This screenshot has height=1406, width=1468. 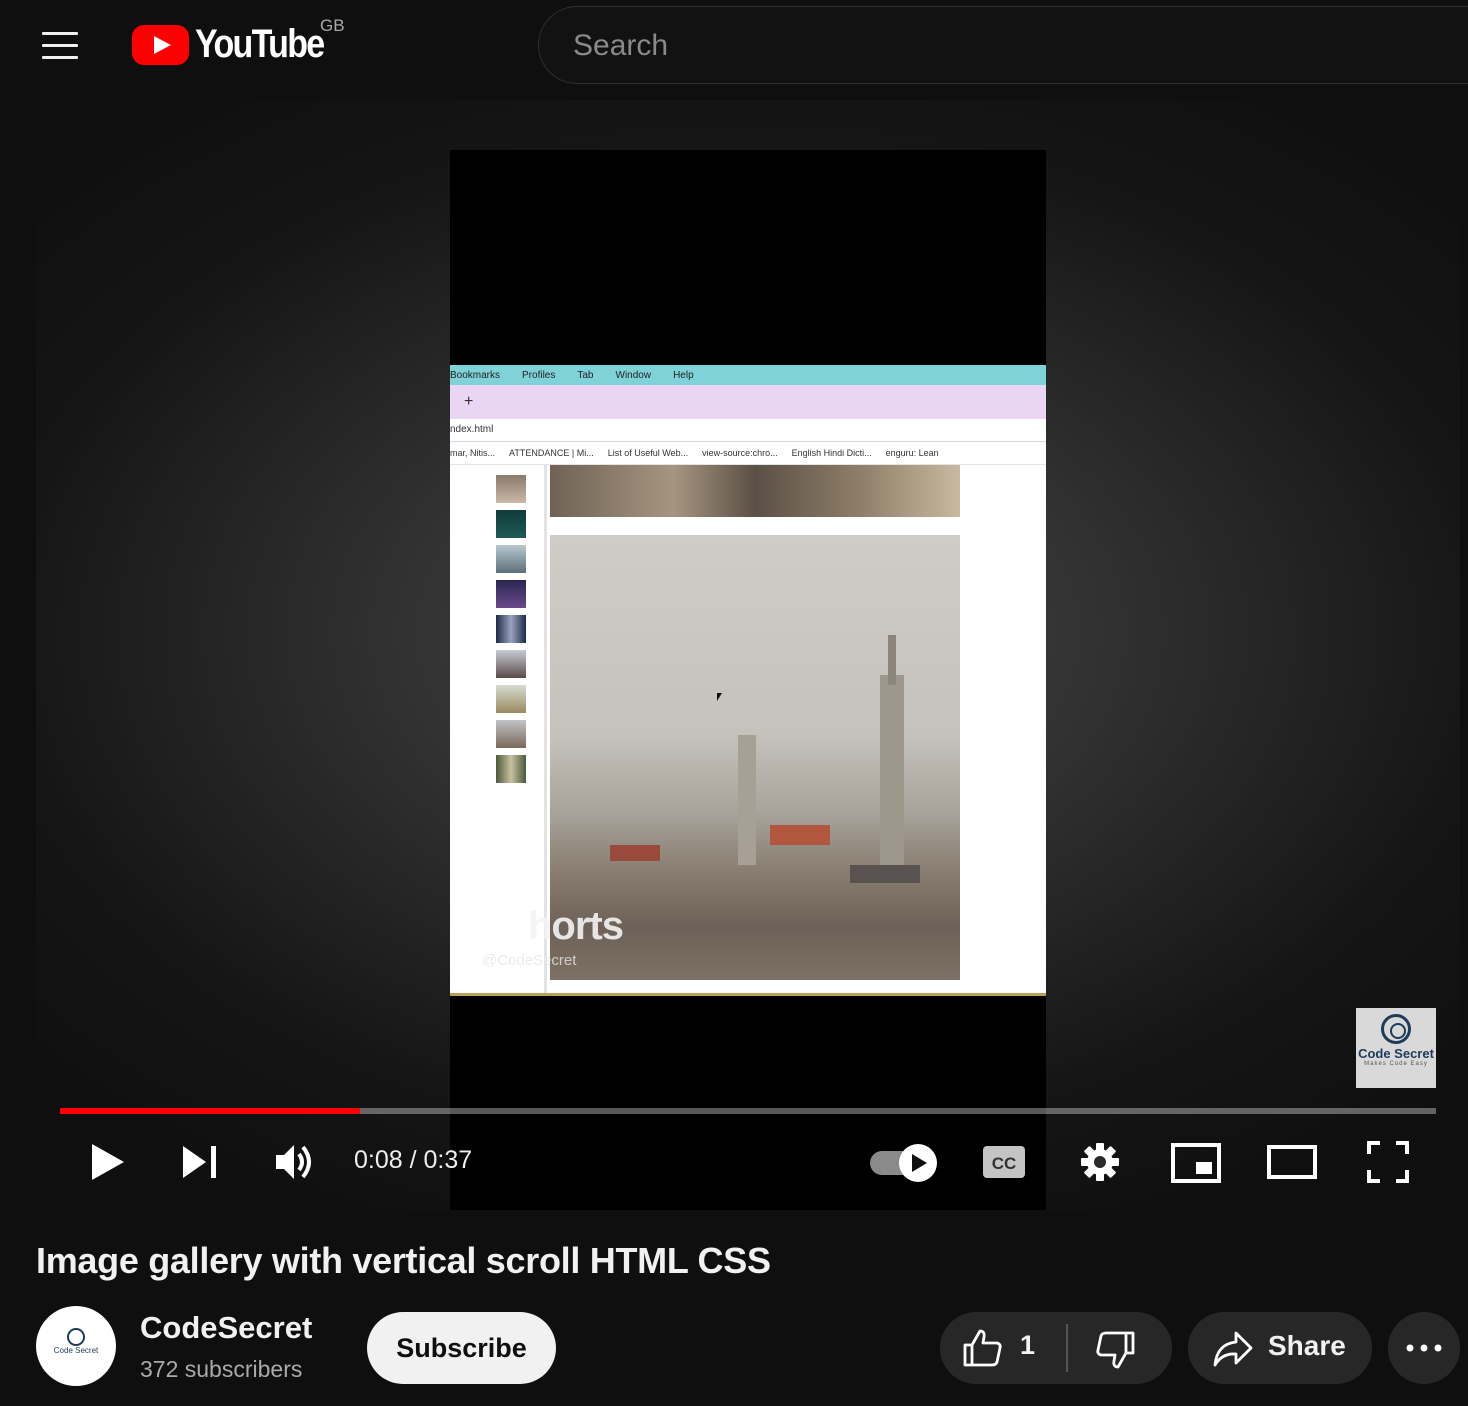 What do you see at coordinates (260, 44) in the screenshot?
I see `logo-text: YouTube` at bounding box center [260, 44].